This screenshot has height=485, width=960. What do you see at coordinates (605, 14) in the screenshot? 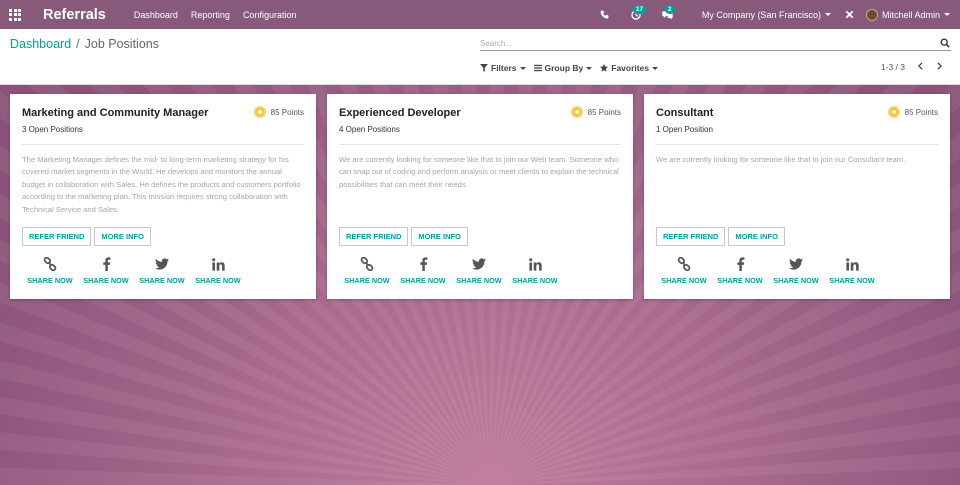
I see `phone-icon` at bounding box center [605, 14].